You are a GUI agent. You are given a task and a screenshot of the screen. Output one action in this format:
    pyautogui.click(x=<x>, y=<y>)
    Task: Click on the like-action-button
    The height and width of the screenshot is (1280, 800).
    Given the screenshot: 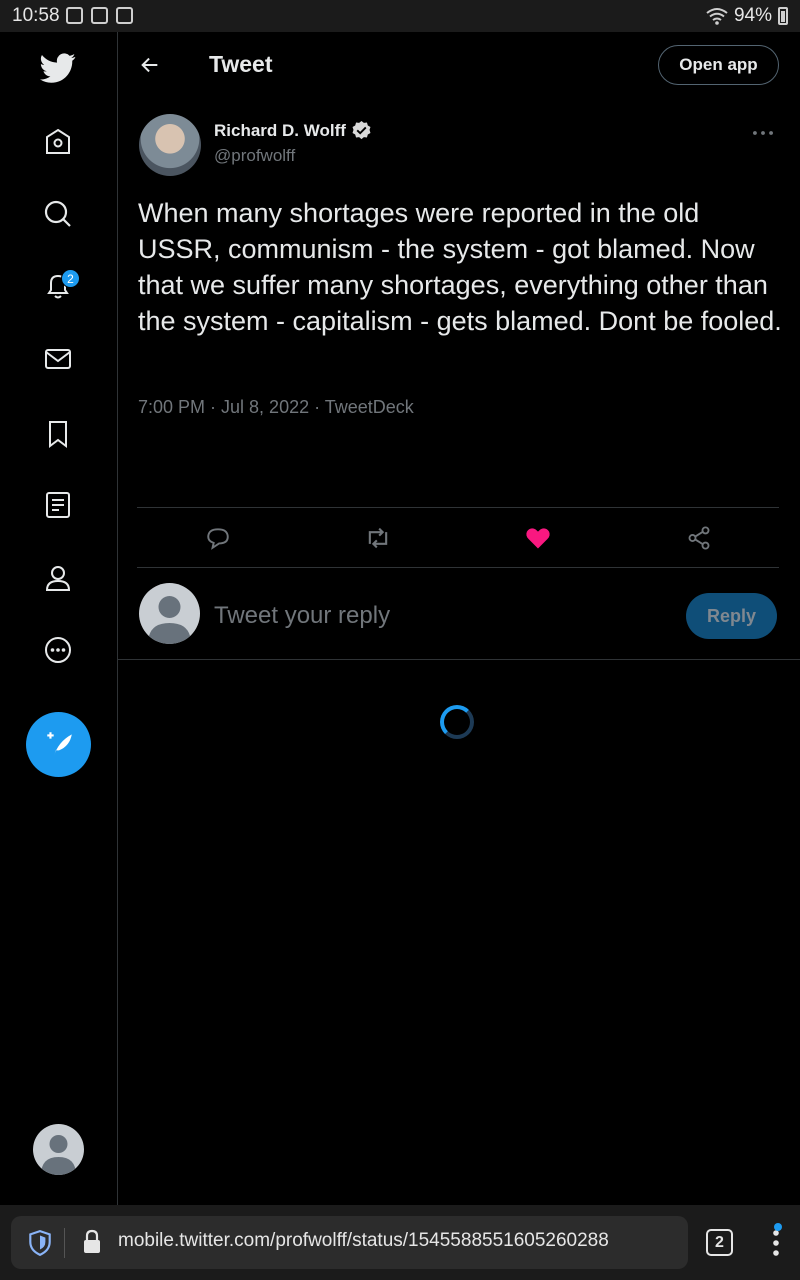 What is the action you would take?
    pyautogui.click(x=538, y=538)
    